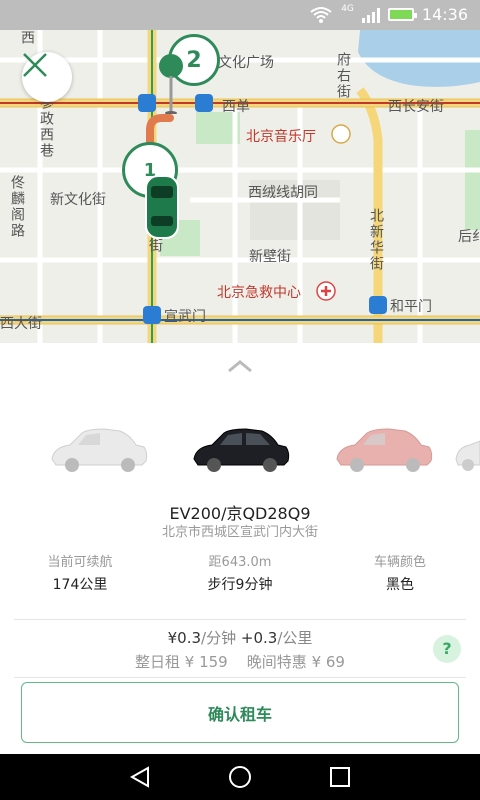 This screenshot has height=800, width=480. I want to click on price-packages: 整日租 ¥ 159 晚间特惠 ¥ 69, so click(240, 662).